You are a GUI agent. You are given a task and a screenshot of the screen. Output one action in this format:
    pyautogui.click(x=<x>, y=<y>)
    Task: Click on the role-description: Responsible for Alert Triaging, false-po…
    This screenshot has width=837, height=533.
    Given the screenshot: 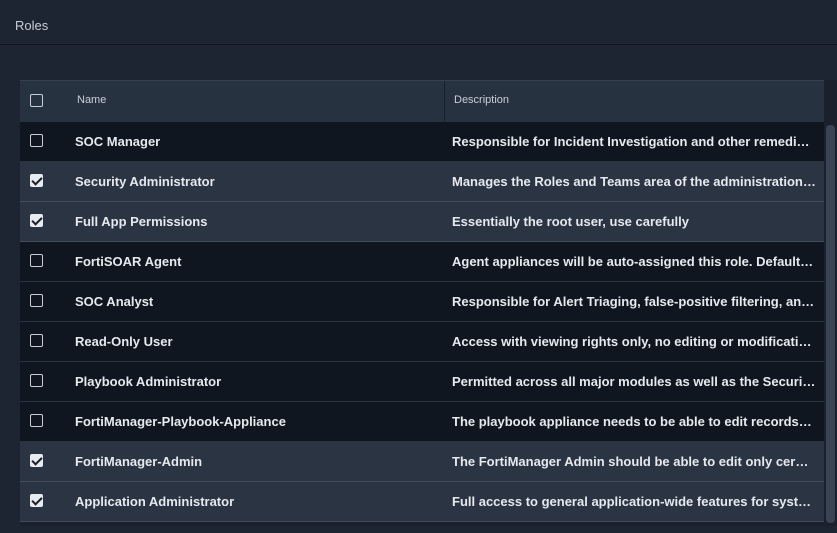 What is the action you would take?
    pyautogui.click(x=633, y=301)
    